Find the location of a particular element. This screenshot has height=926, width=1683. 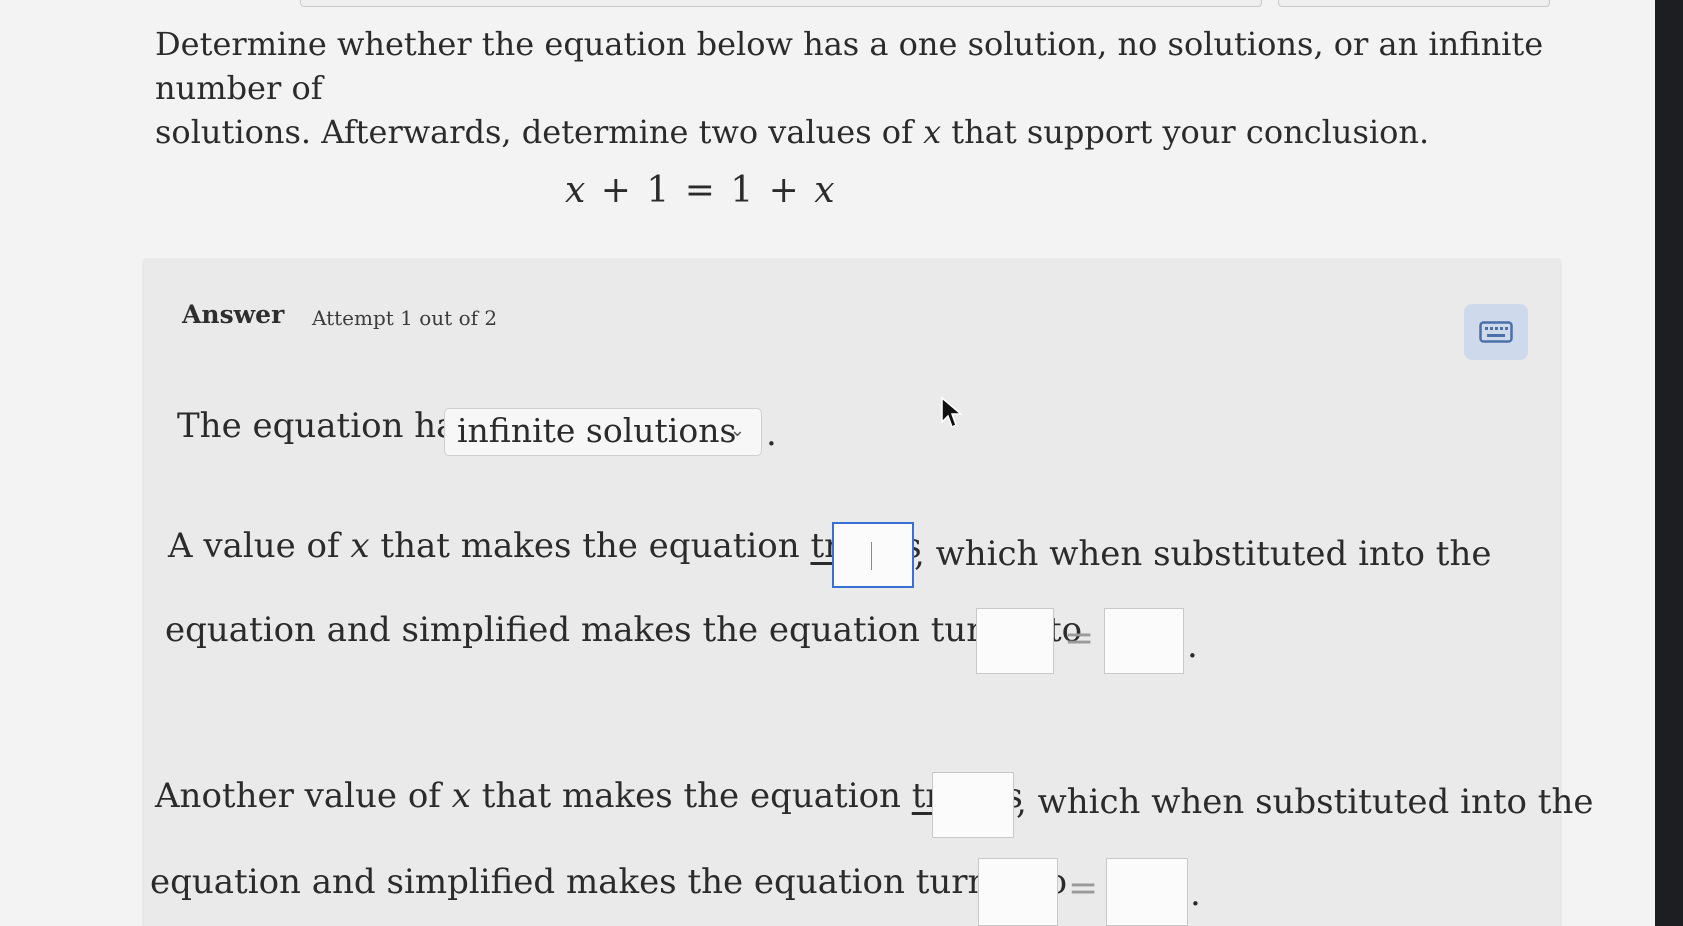

chevron-down-icon: ⌄ is located at coordinates (737, 430).